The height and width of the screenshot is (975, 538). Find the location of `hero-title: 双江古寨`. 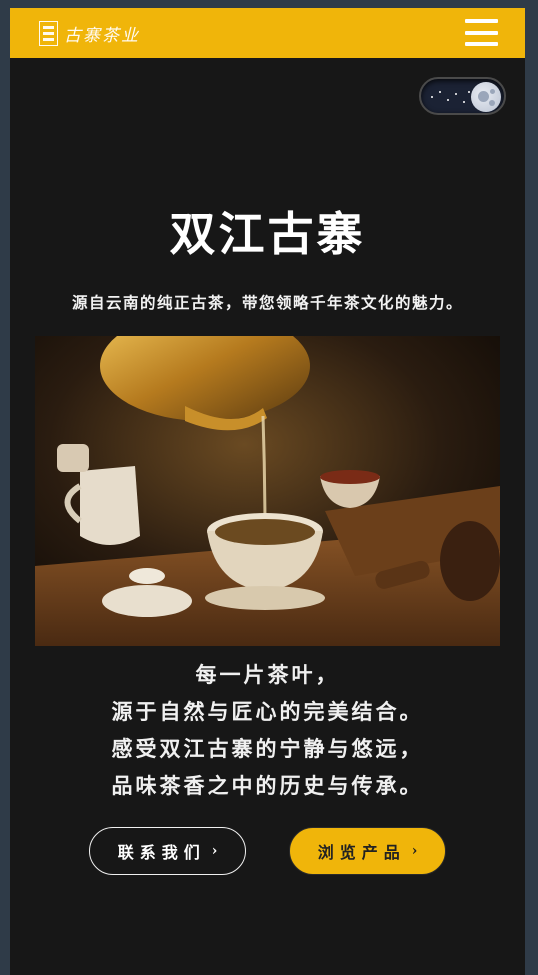

hero-title: 双江古寨 is located at coordinates (267, 234).